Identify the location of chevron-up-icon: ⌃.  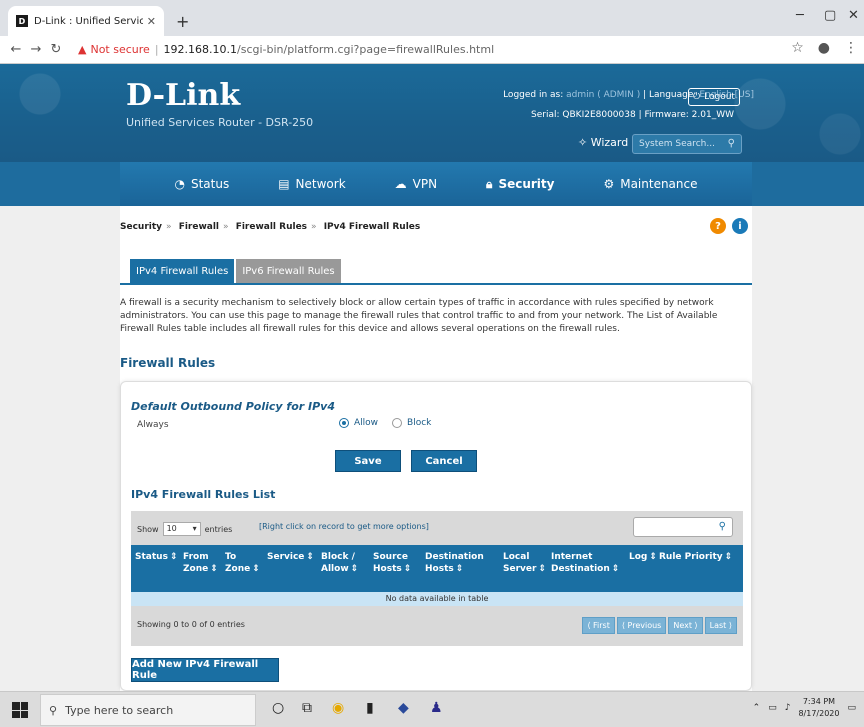
(757, 708).